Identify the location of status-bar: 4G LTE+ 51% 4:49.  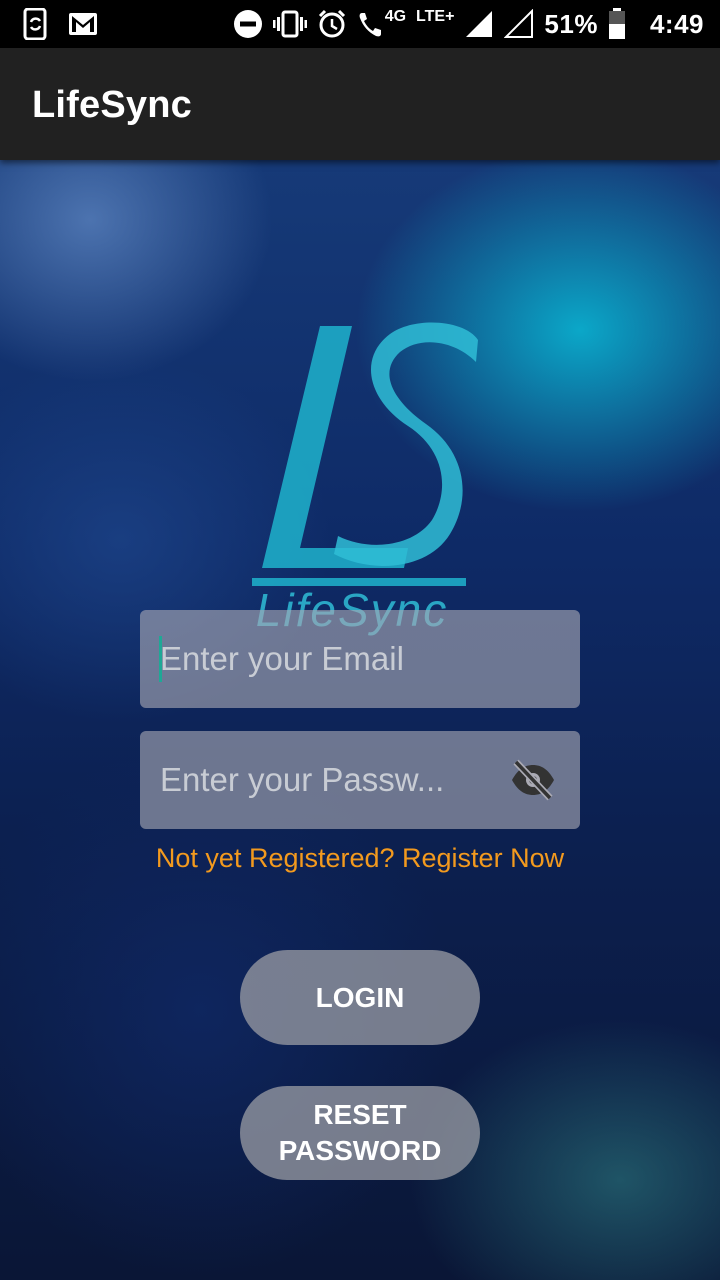
(360, 24).